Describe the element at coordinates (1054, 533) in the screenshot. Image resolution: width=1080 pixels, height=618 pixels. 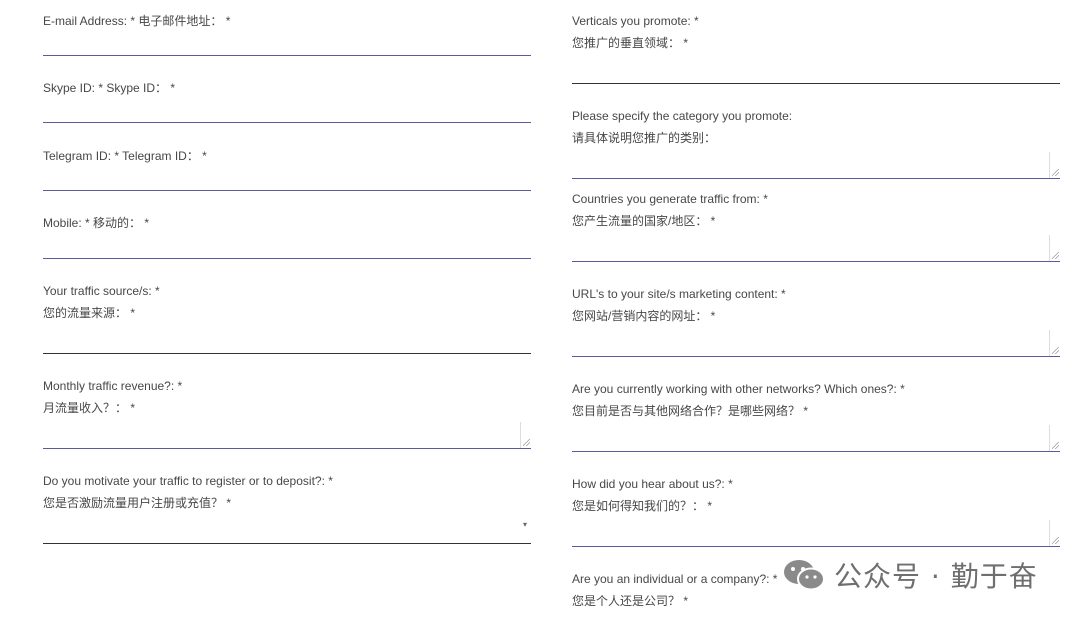
I see `heard-about-resize-handle` at that location.